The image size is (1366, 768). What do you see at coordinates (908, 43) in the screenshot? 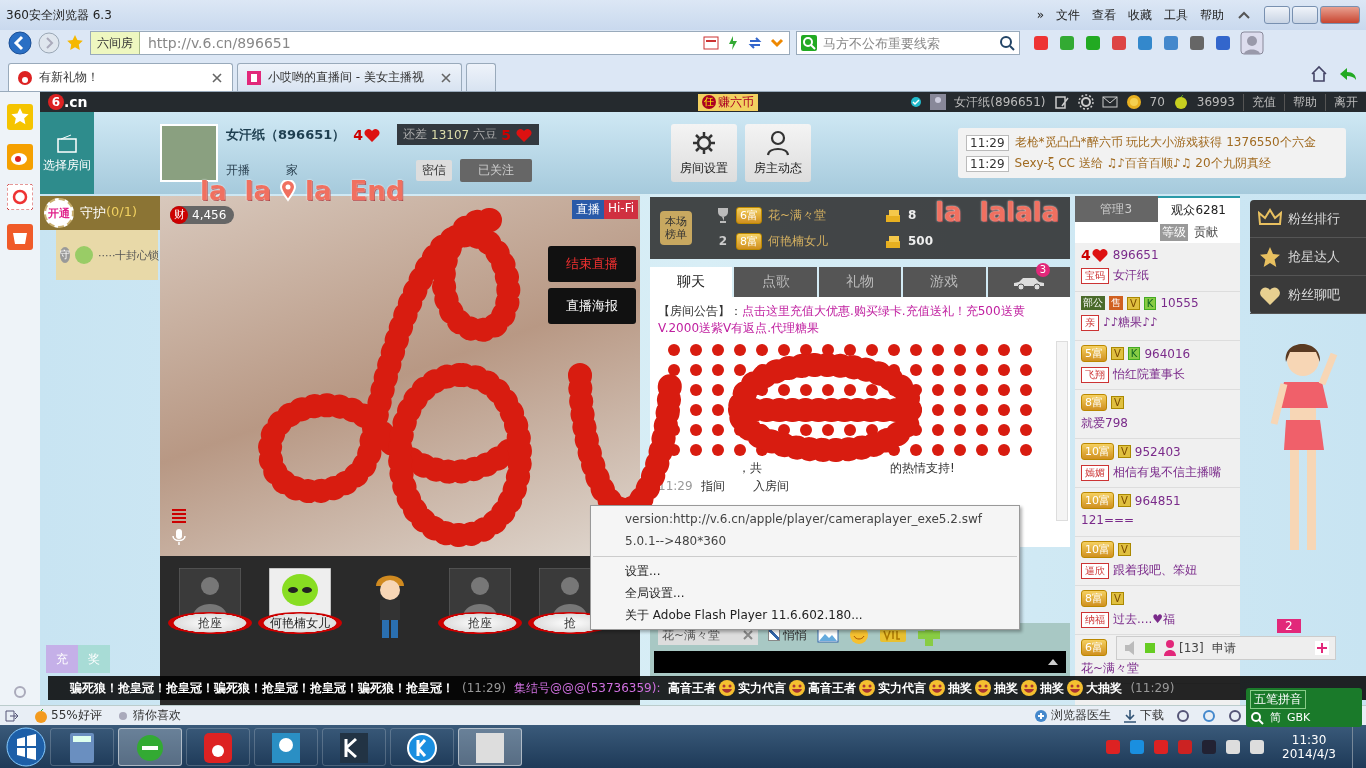
I see `search-bar: 马方不公布重要线索` at bounding box center [908, 43].